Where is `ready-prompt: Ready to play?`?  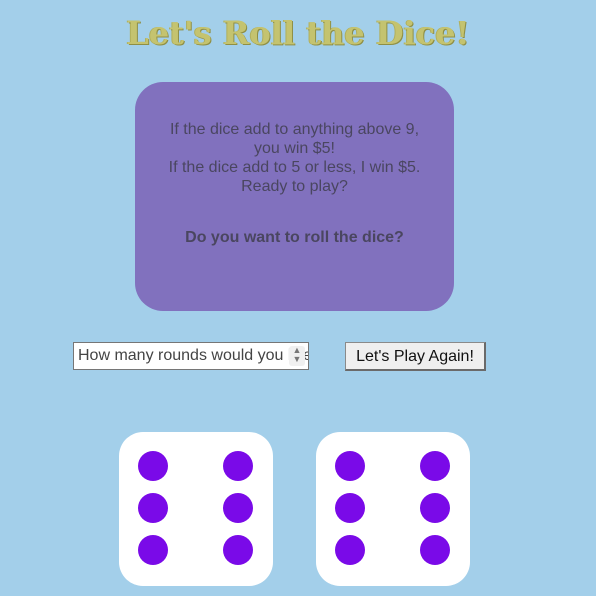 ready-prompt: Ready to play? is located at coordinates (294, 186).